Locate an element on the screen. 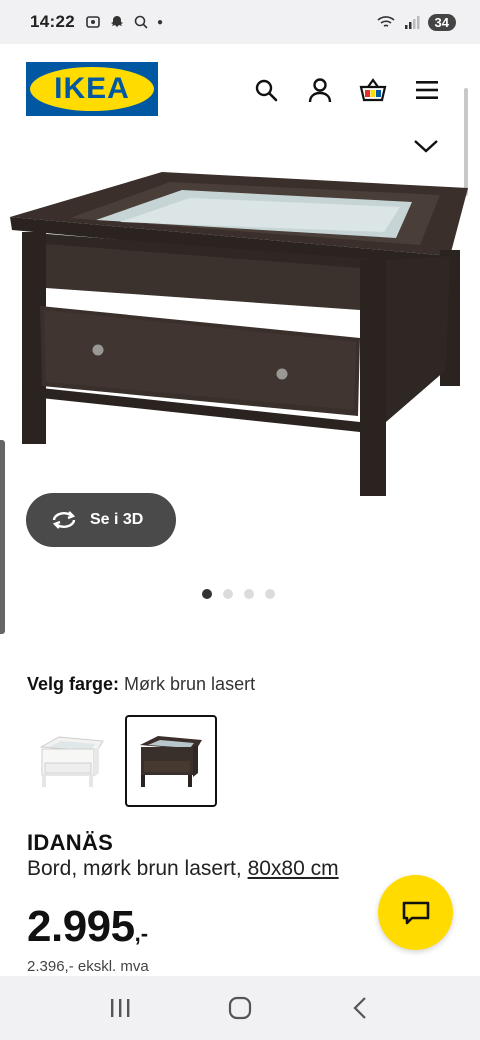 The height and width of the screenshot is (1040, 480). signal-icon is located at coordinates (412, 22).